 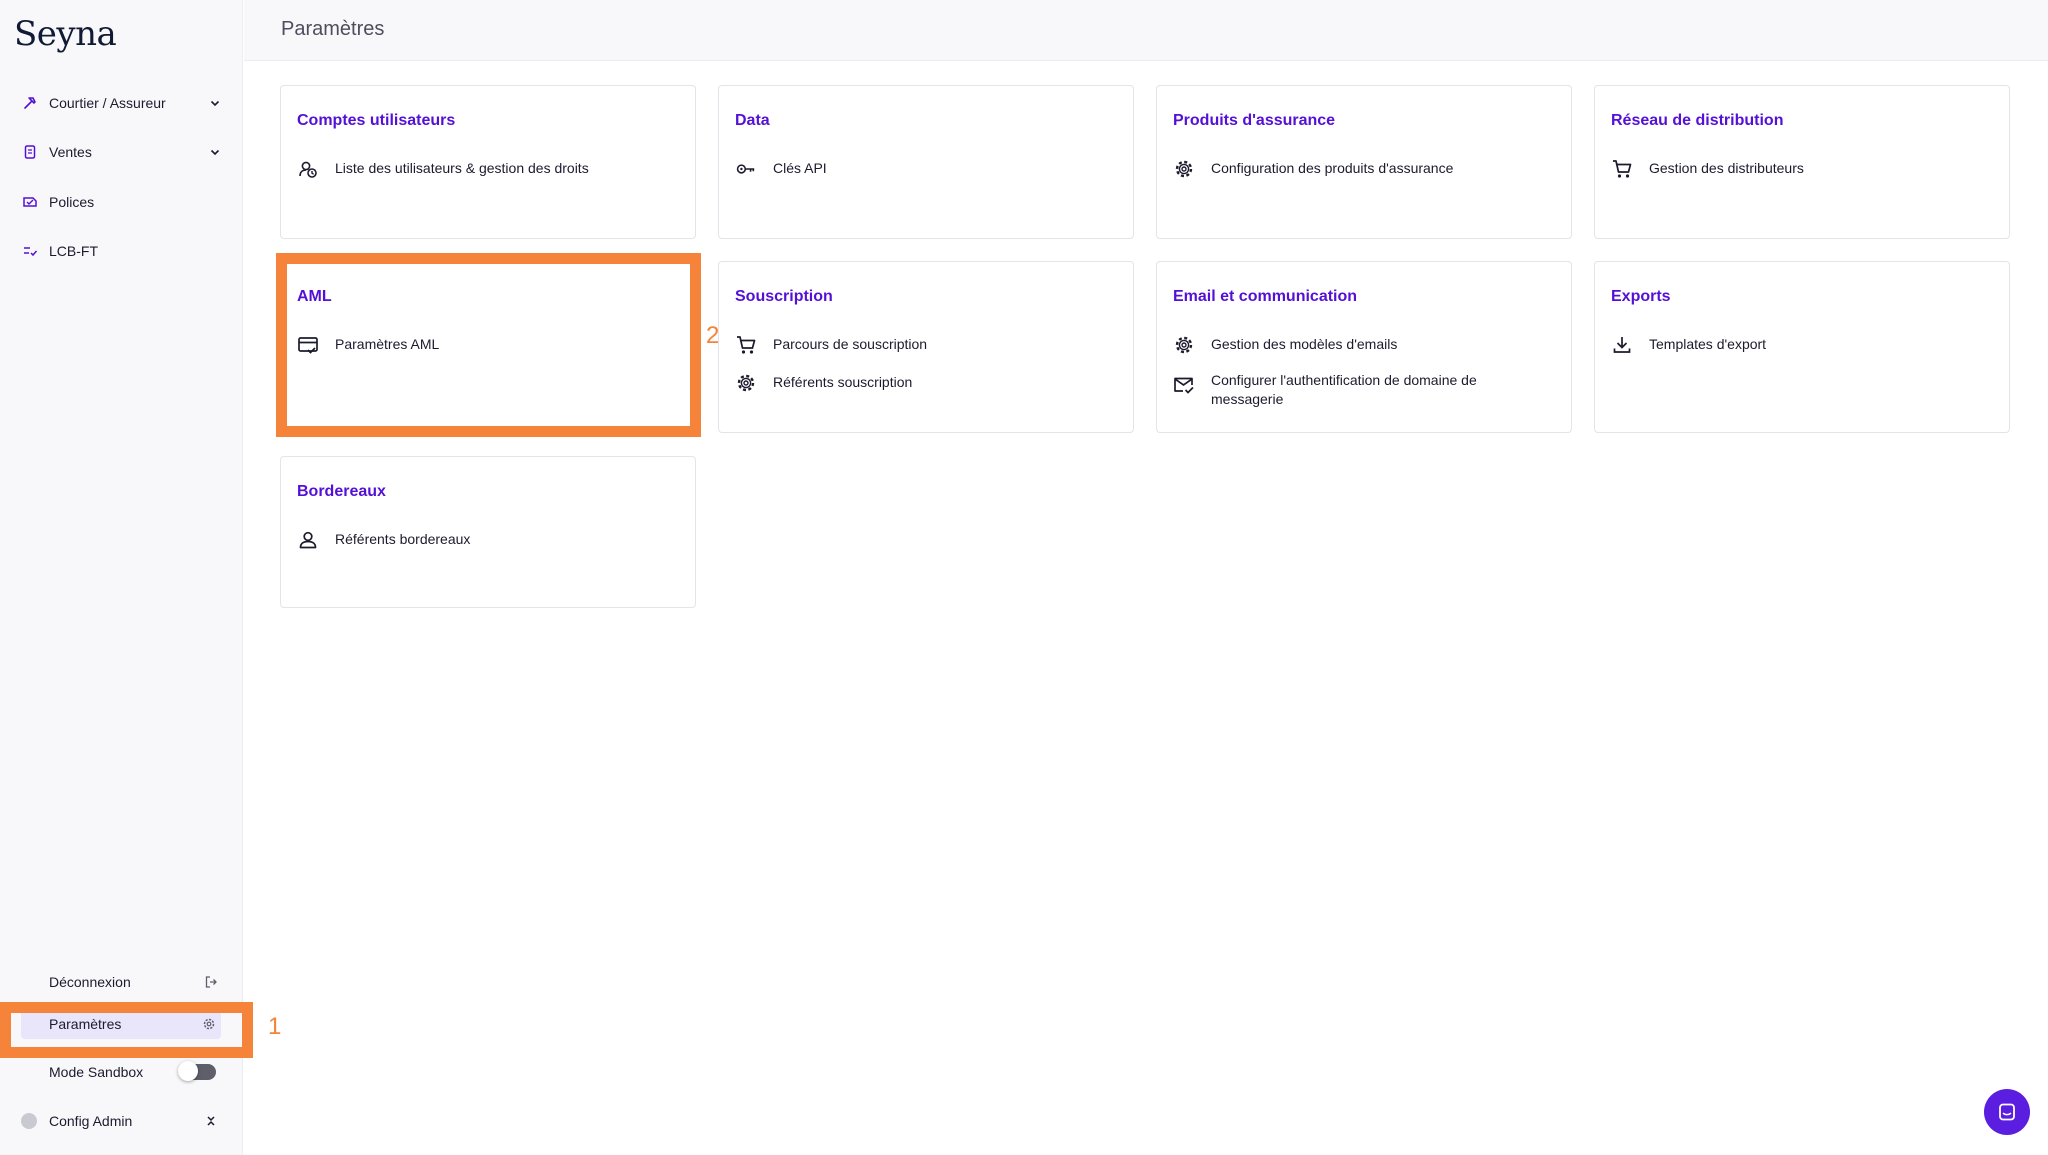 I want to click on link-referents-bordereaux: Référents bordereaux, so click(x=466, y=540).